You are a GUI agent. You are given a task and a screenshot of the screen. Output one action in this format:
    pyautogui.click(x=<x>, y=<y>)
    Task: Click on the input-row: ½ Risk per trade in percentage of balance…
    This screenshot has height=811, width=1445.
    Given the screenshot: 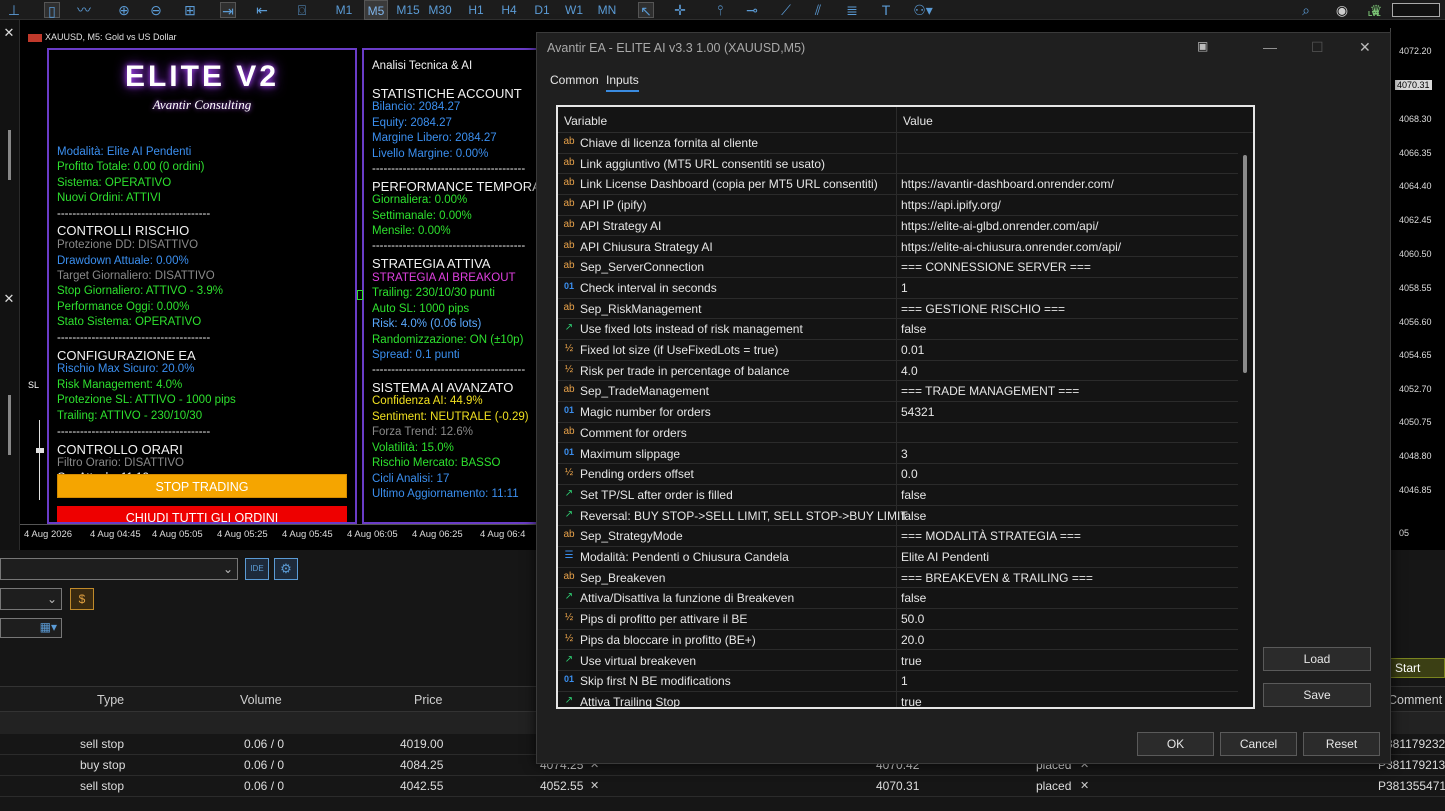 What is the action you would take?
    pyautogui.click(x=898, y=371)
    